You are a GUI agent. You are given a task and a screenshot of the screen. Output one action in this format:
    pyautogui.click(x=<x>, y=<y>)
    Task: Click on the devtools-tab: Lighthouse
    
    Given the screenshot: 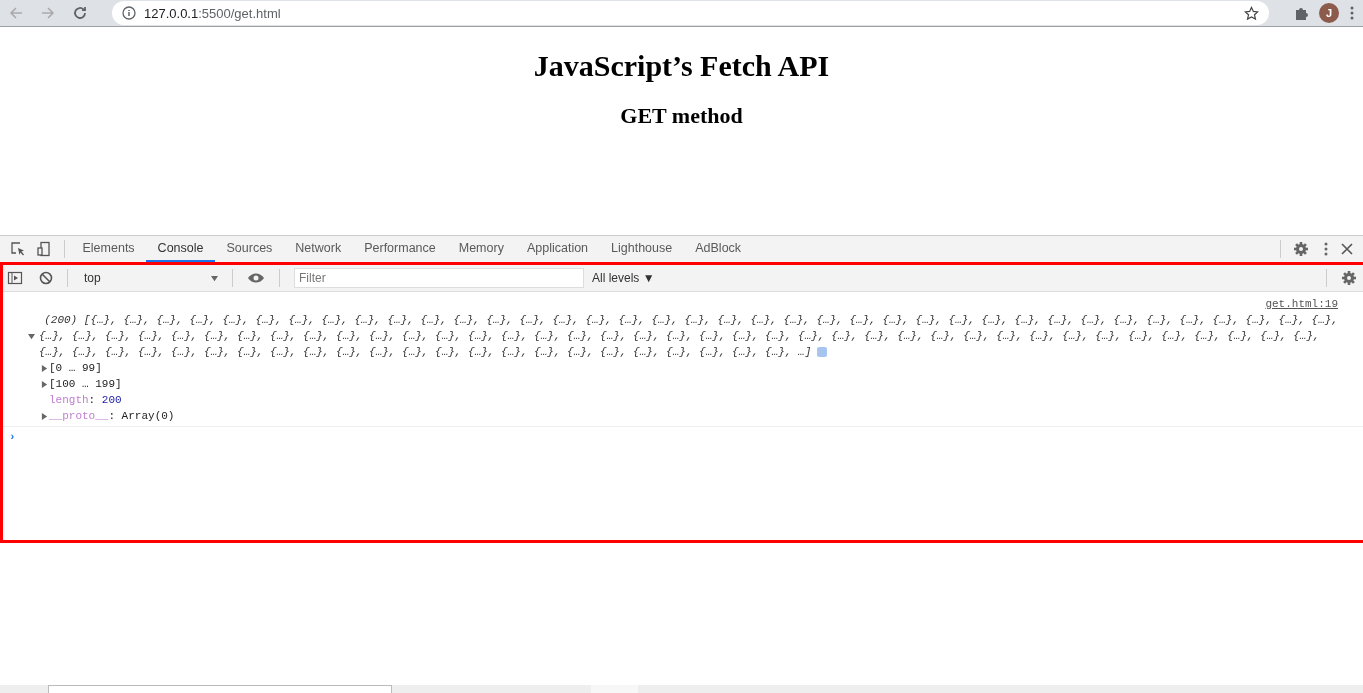 What is the action you would take?
    pyautogui.click(x=641, y=249)
    